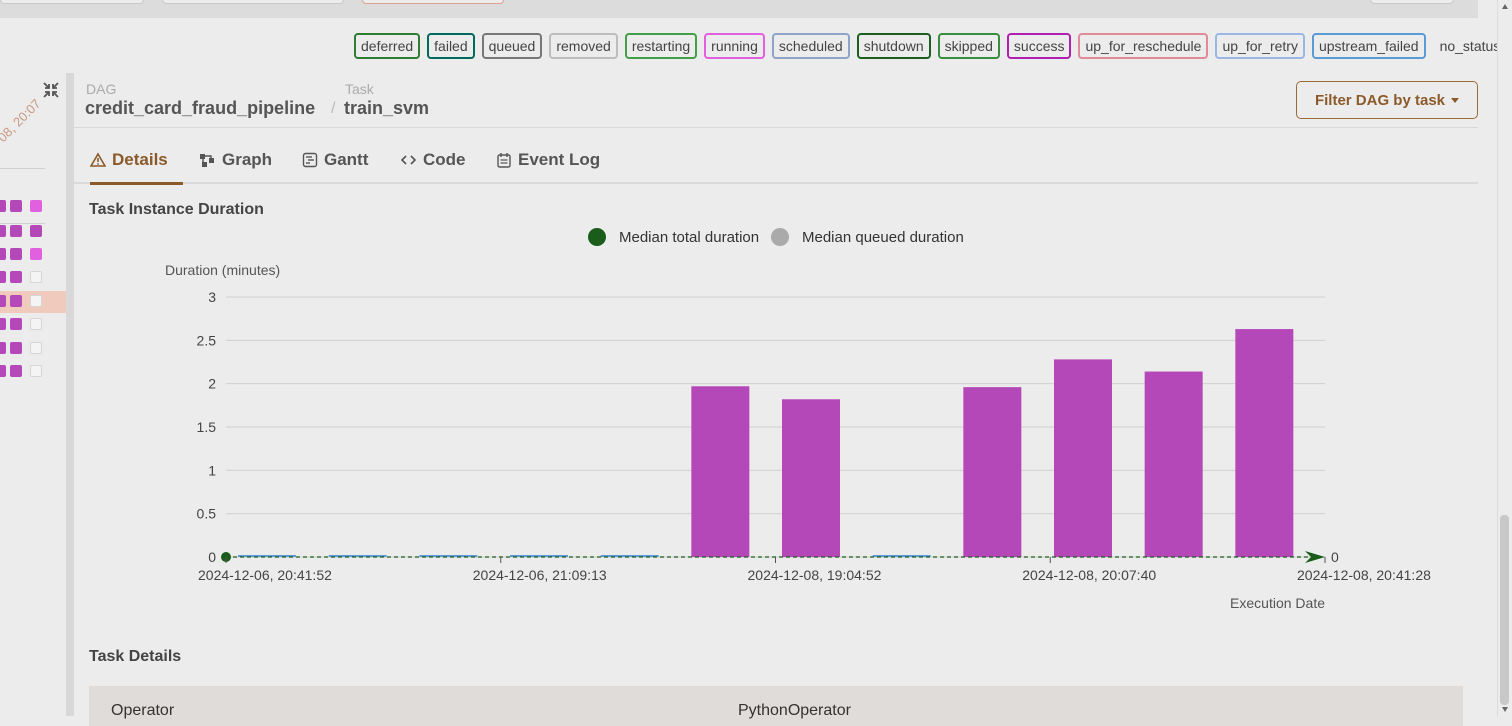  Describe the element at coordinates (1505, 709) in the screenshot. I see `scroll-down-icon` at that location.